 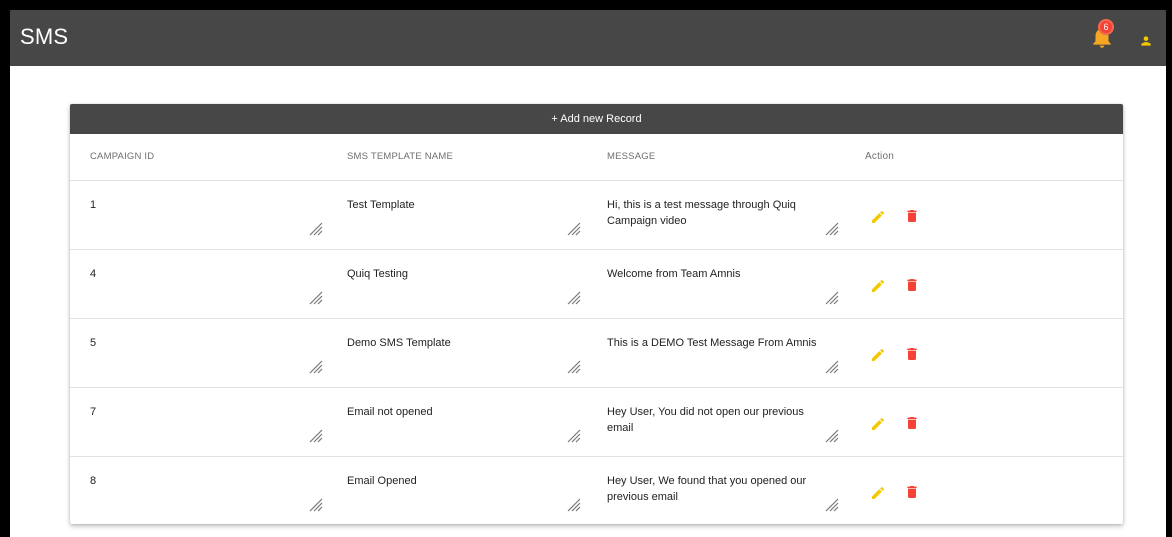 What do you see at coordinates (44, 36) in the screenshot?
I see `app-title: SMS` at bounding box center [44, 36].